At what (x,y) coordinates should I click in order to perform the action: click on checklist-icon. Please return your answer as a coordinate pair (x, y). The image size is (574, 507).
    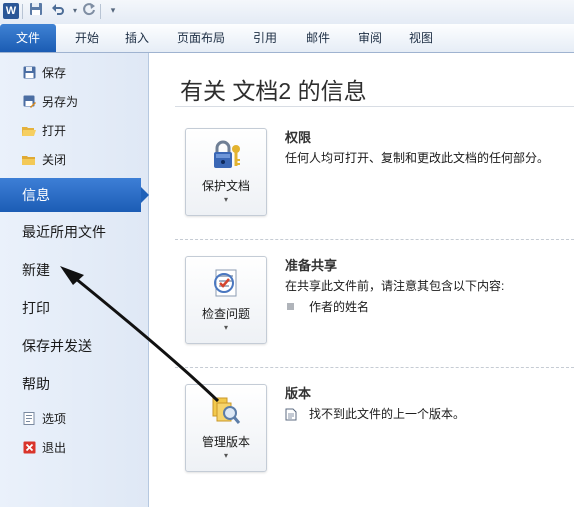
    Looking at the image, I should click on (226, 283).